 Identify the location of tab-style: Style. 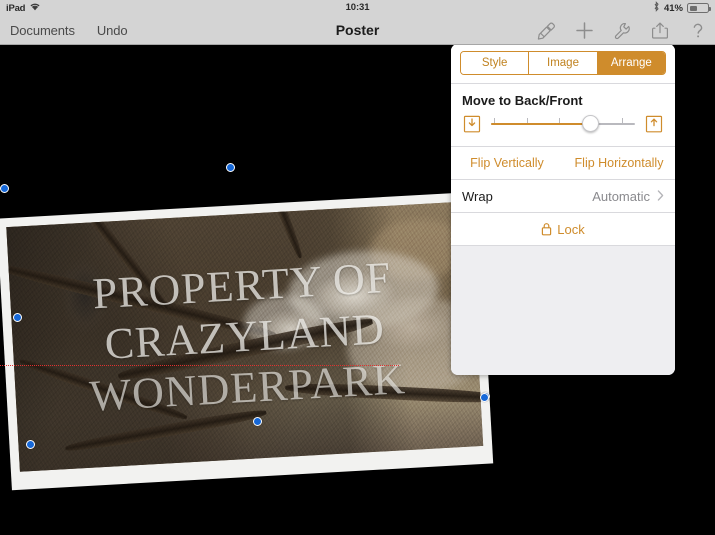
(495, 63).